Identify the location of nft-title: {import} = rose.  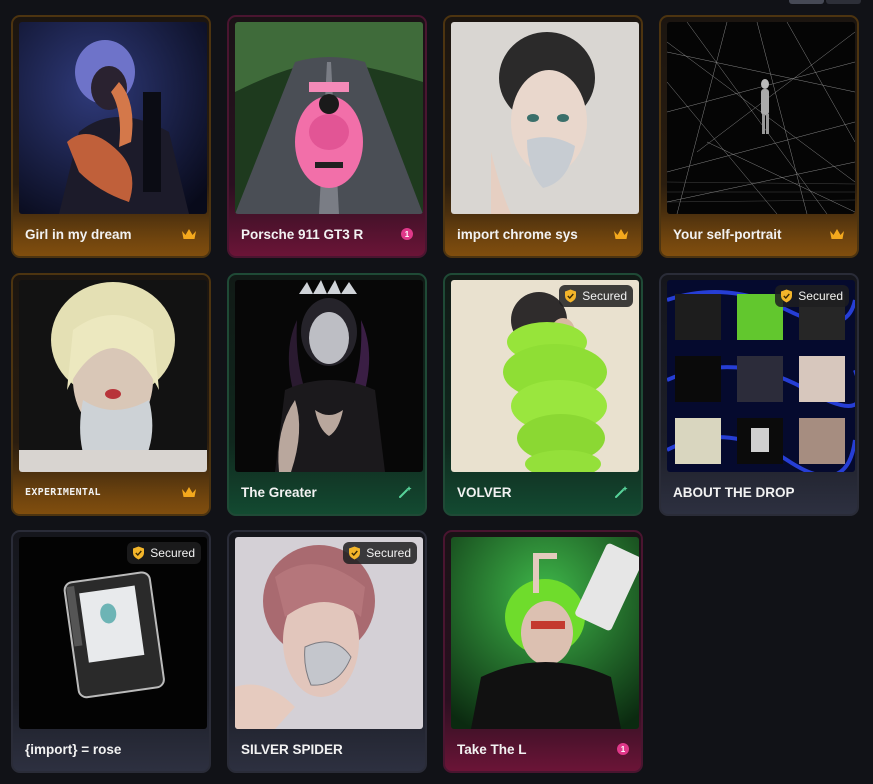
(73, 749).